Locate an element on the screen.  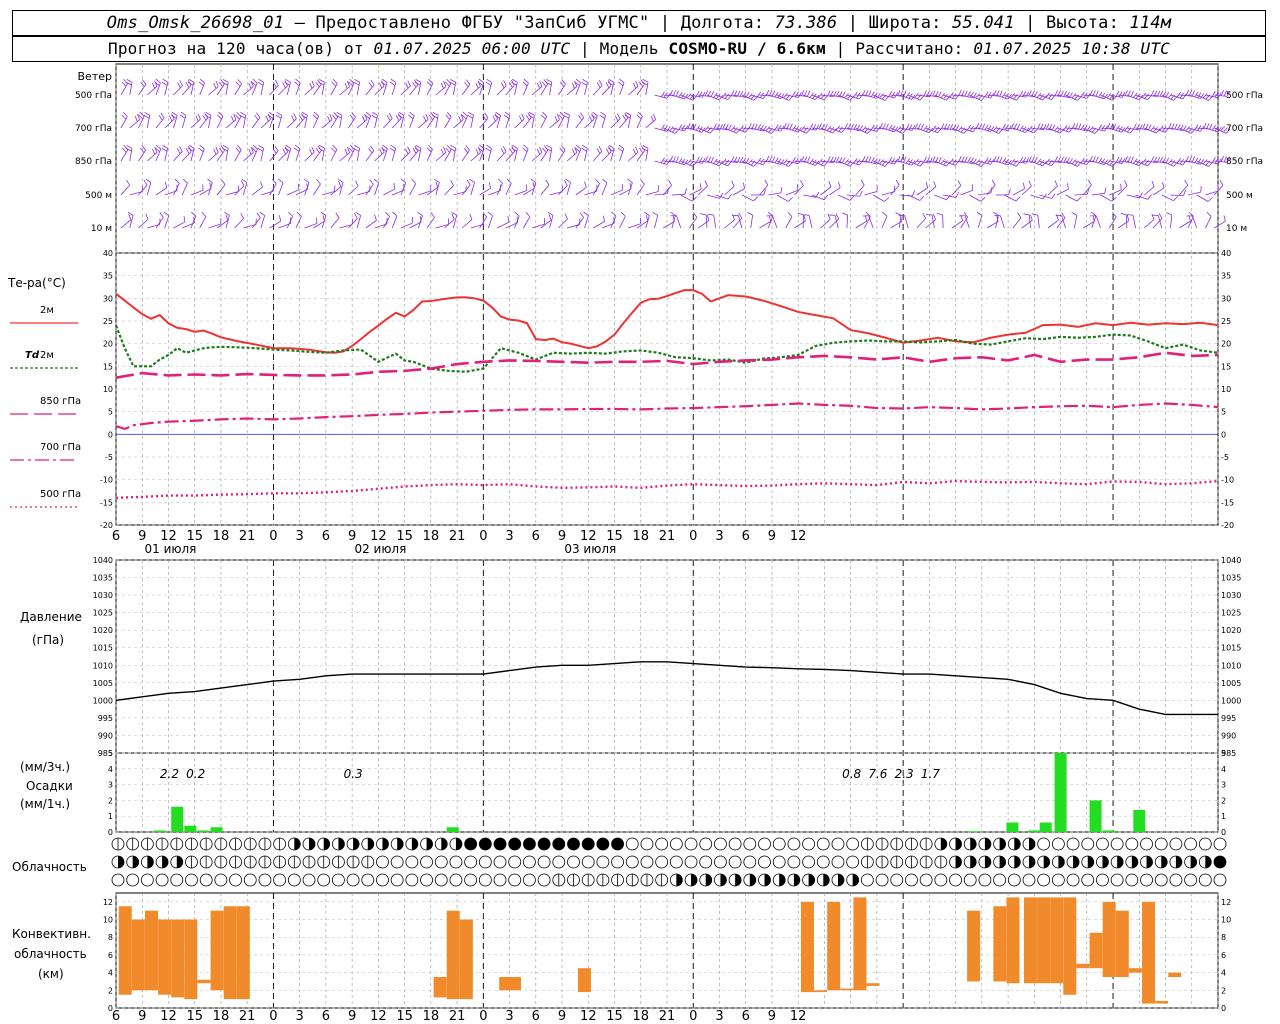
y-tick-label: 2 is located at coordinates (110, 990).